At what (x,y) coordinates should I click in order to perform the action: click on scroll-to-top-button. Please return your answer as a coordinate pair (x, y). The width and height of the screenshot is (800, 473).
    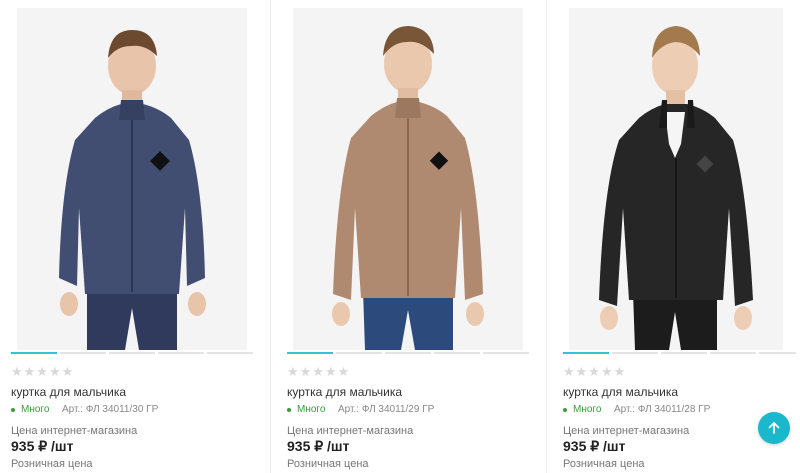
    Looking at the image, I should click on (774, 428).